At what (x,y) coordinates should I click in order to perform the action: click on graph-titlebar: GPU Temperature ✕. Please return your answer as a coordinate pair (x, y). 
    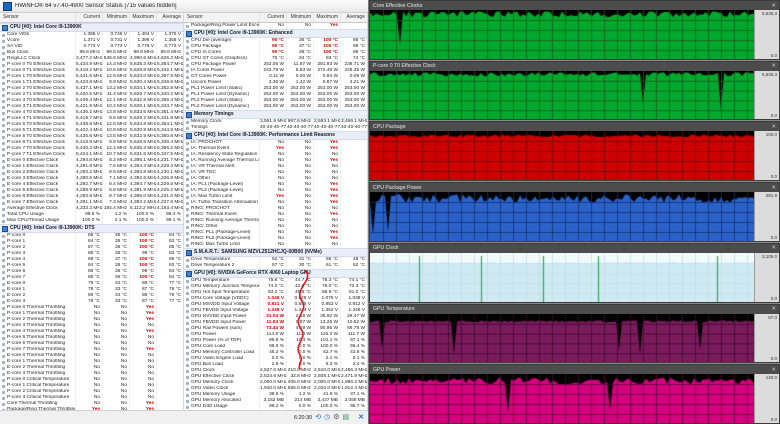
    Looking at the image, I should click on (574, 309).